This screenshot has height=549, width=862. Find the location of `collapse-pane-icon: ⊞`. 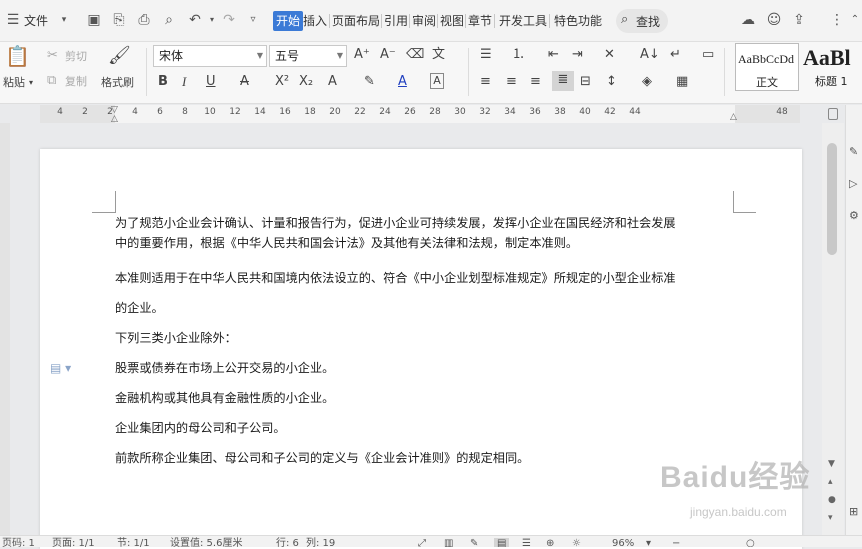

collapse-pane-icon: ⊞ is located at coordinates (853, 511).